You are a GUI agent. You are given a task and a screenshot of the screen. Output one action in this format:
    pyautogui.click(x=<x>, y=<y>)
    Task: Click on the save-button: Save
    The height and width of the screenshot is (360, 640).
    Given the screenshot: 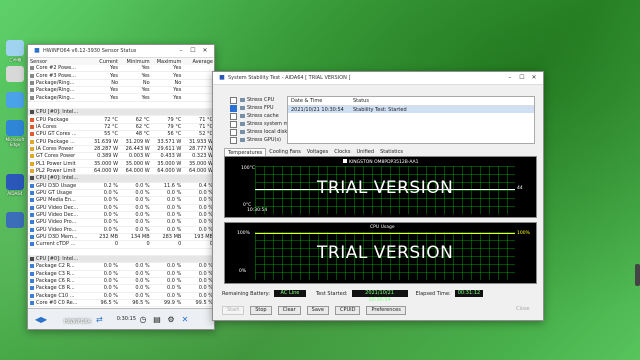 What is the action you would take?
    pyautogui.click(x=317, y=310)
    